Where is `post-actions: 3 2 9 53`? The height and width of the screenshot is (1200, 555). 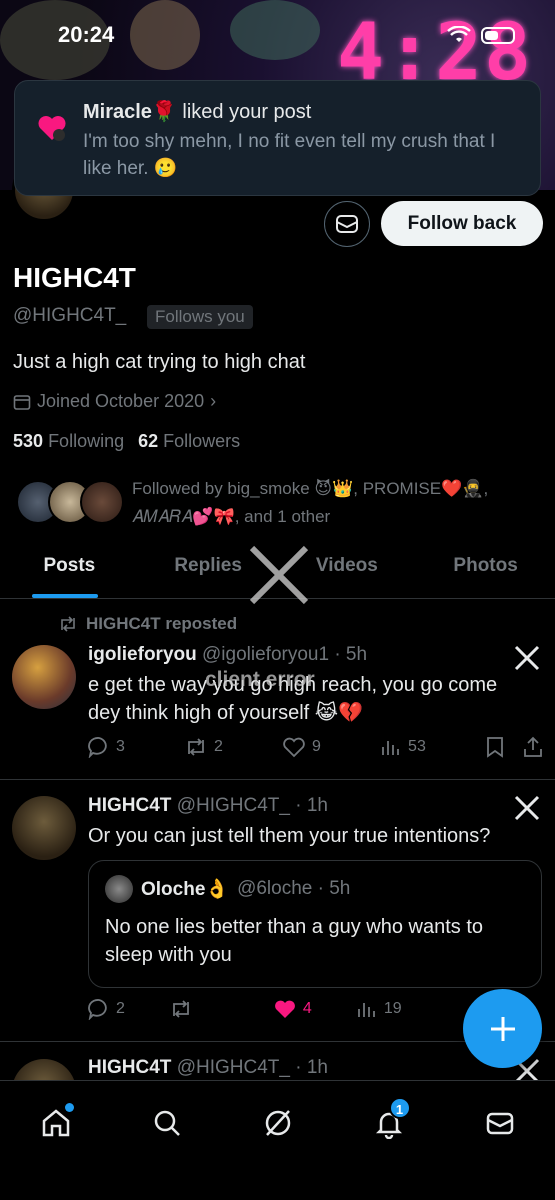 post-actions: 3 2 9 53 is located at coordinates (315, 747).